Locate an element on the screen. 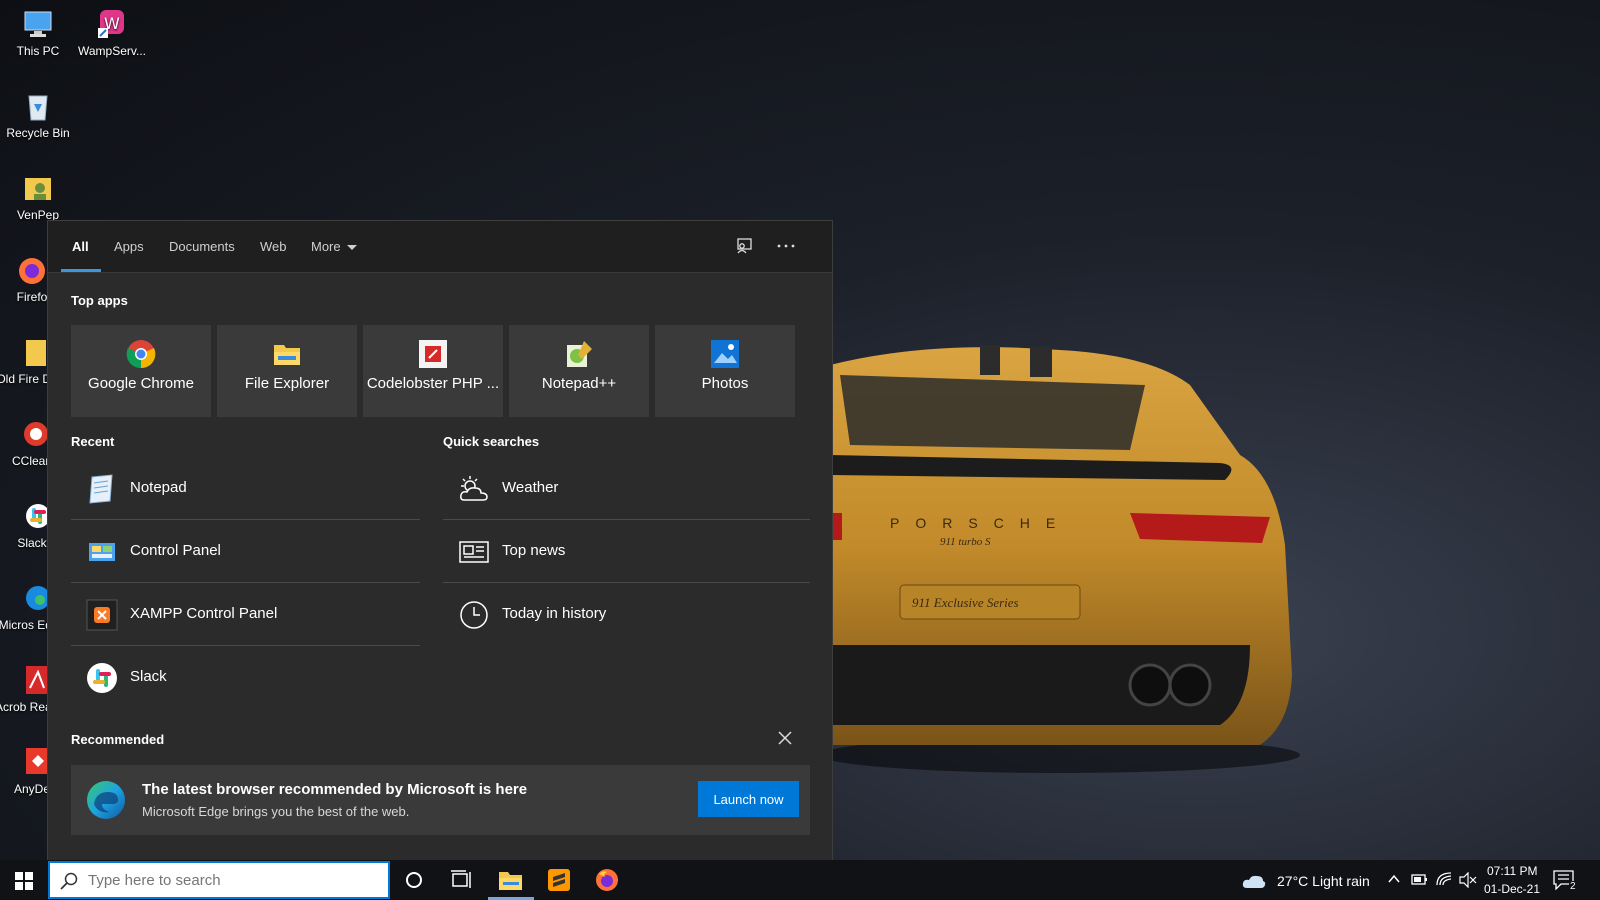 The image size is (1600, 900). news-icon is located at coordinates (474, 552).